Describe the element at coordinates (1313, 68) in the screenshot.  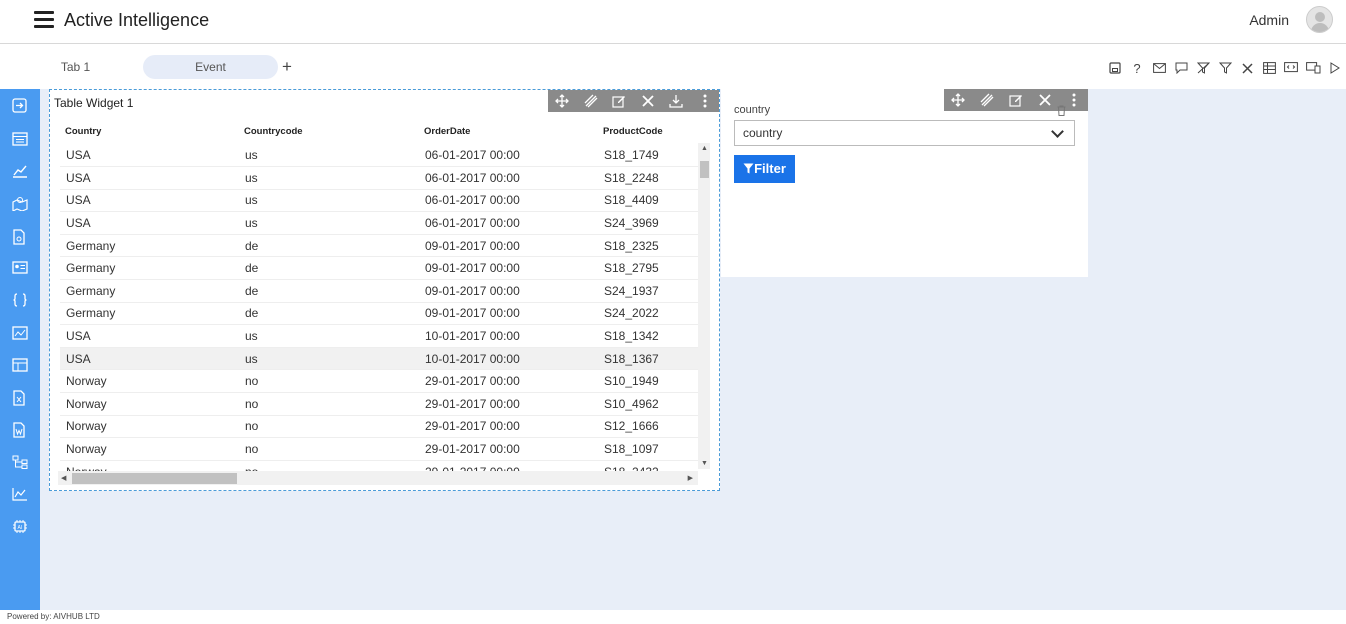
I see `devices-icon` at that location.